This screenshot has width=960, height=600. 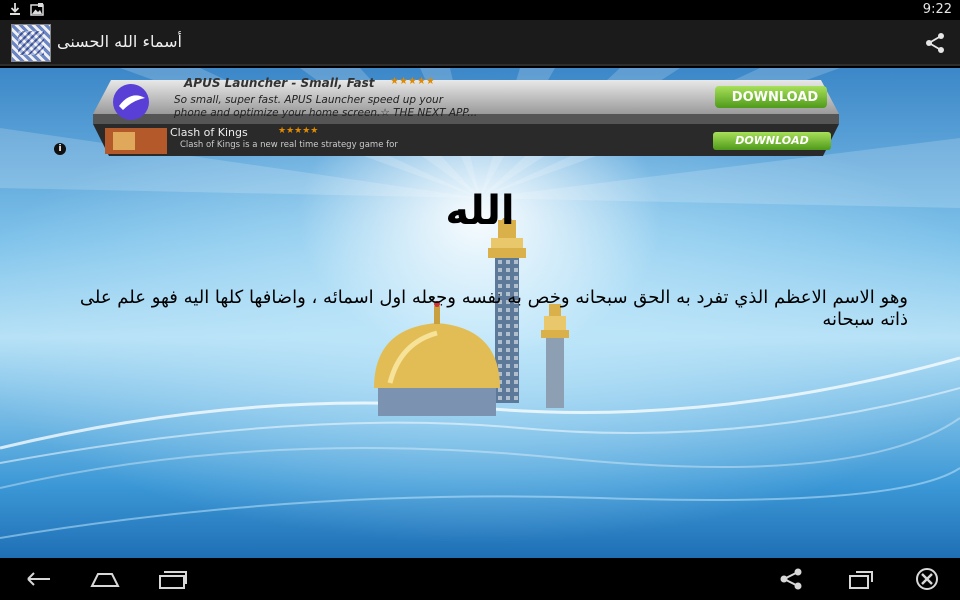 I want to click on back-icon, so click(x=39, y=579).